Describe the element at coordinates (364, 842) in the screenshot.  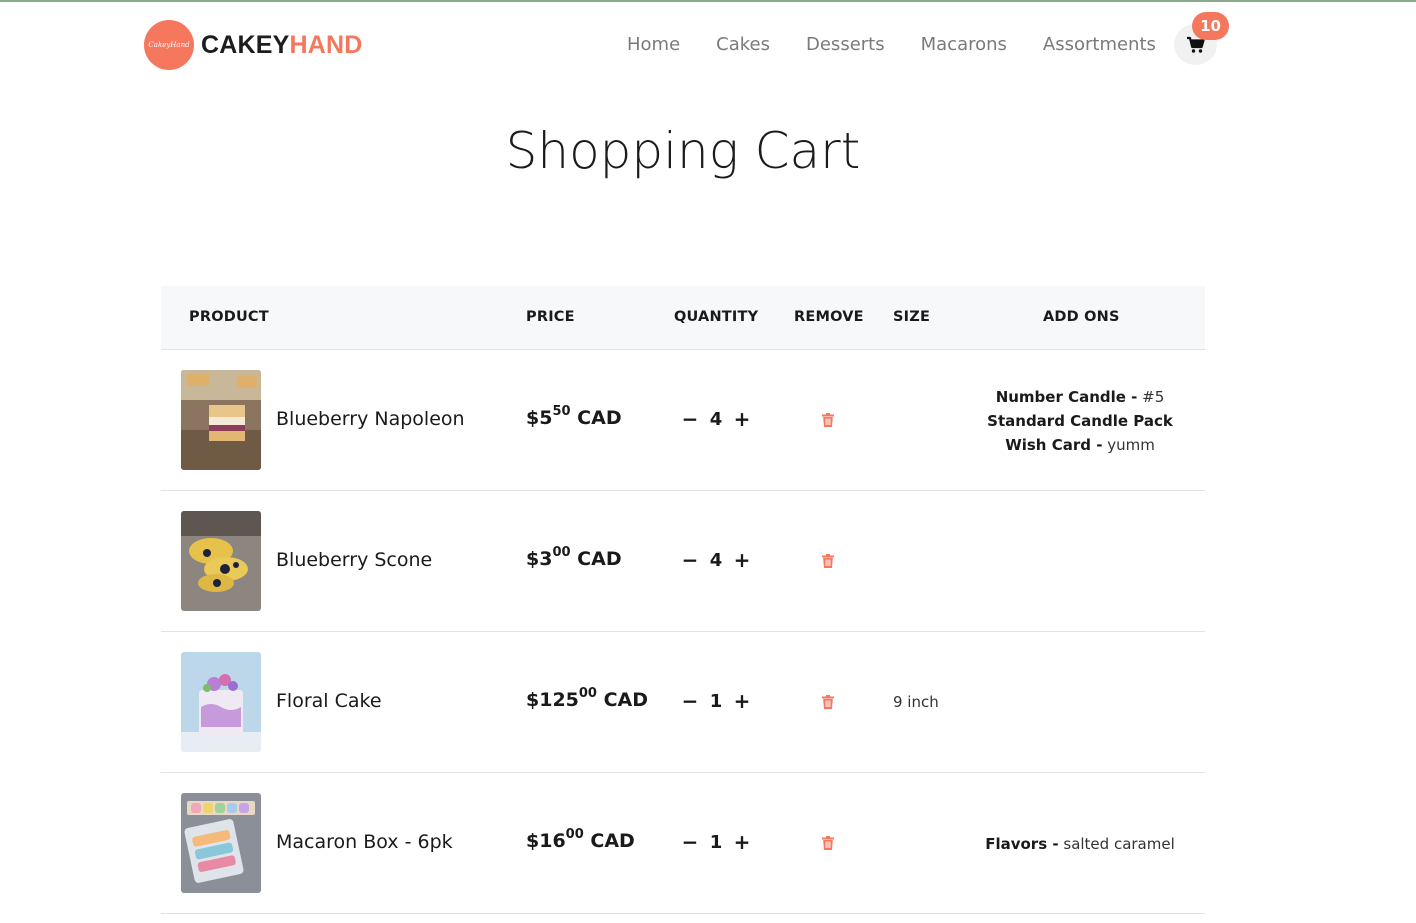
I see `product-name: Macaron Box - 6pk` at that location.